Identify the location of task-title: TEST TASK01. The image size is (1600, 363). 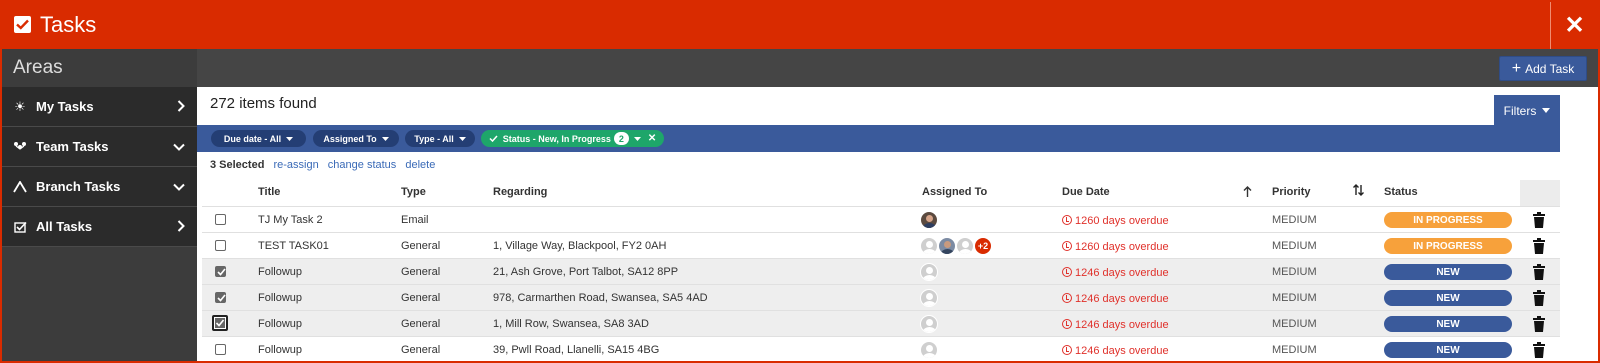
(293, 246).